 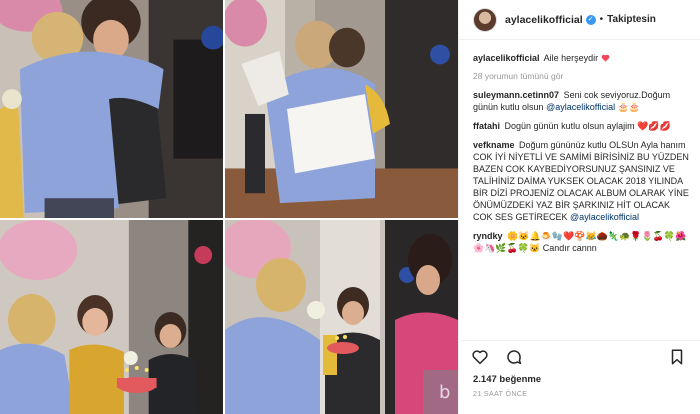 I want to click on comment-text: Candır cannn, so click(x=568, y=248).